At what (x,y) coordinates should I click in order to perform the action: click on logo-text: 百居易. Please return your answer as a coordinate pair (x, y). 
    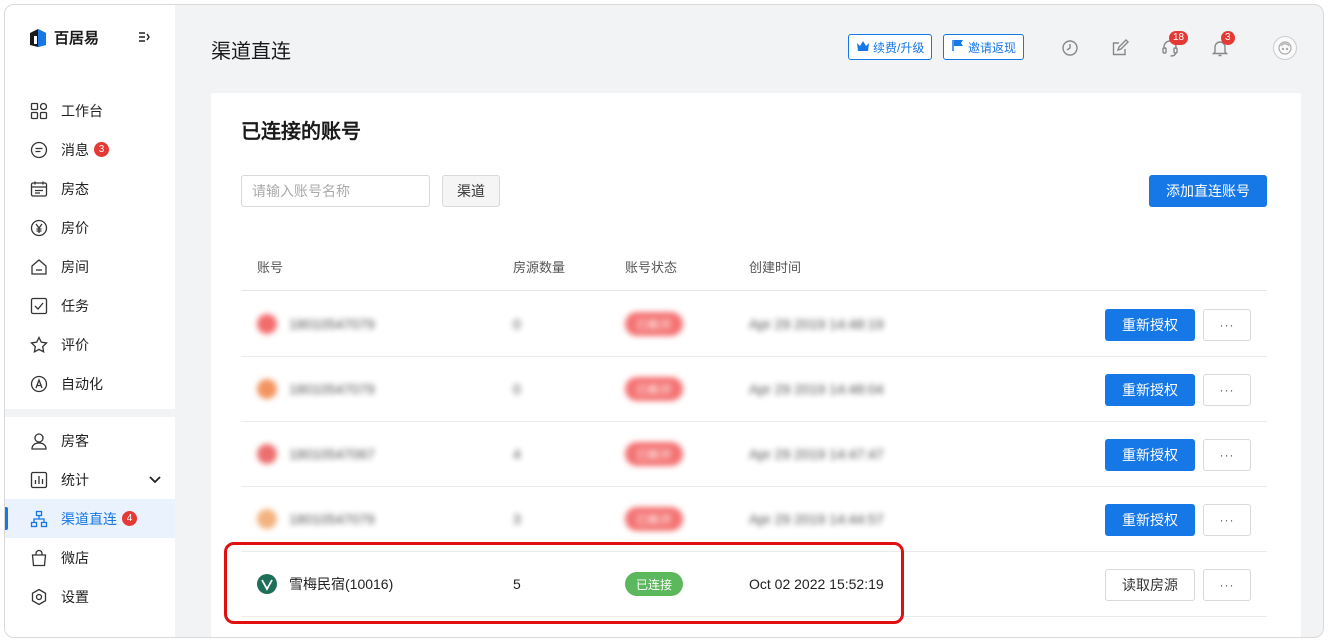
    Looking at the image, I should click on (77, 38).